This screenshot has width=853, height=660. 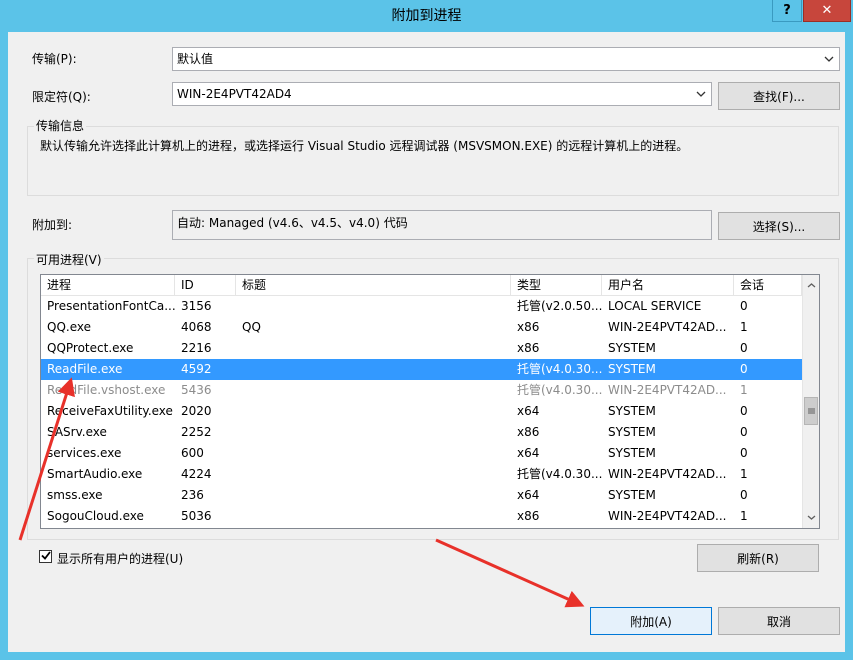 I want to click on help-button: ?, so click(x=787, y=11).